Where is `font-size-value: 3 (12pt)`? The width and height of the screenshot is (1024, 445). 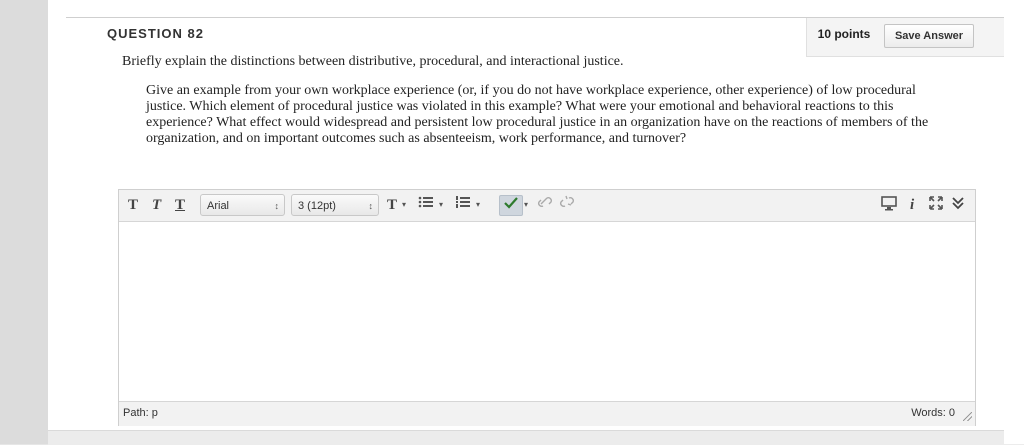 font-size-value: 3 (12pt) is located at coordinates (317, 206).